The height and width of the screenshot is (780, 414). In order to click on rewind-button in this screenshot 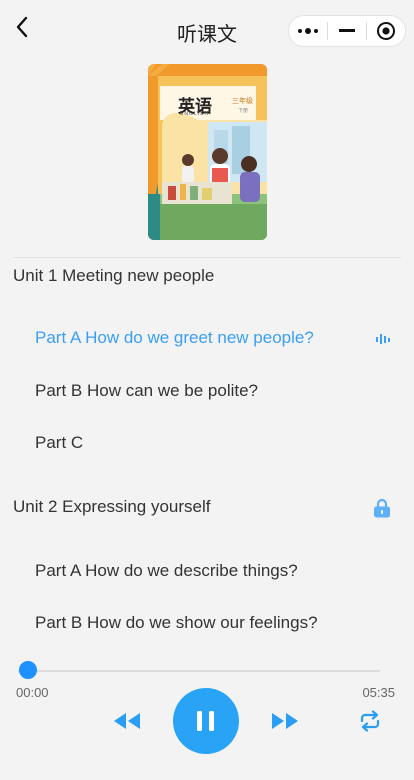, I will do `click(127, 721)`.